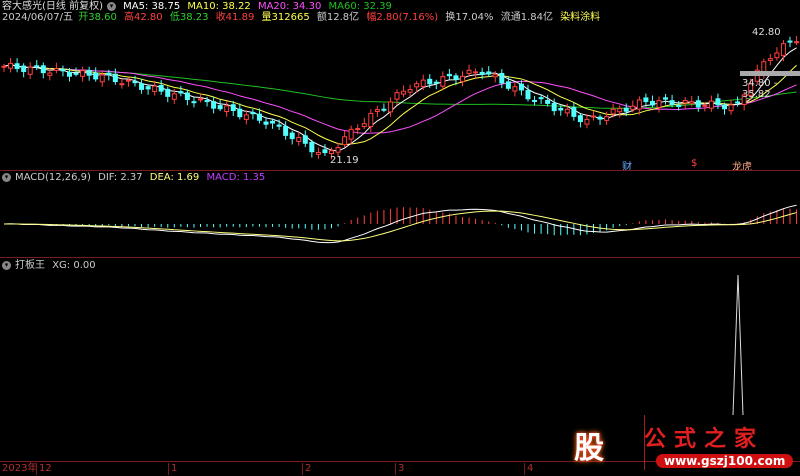 This screenshot has width=800, height=476. What do you see at coordinates (528, 469) in the screenshot?
I see `axis-month: 4` at bounding box center [528, 469].